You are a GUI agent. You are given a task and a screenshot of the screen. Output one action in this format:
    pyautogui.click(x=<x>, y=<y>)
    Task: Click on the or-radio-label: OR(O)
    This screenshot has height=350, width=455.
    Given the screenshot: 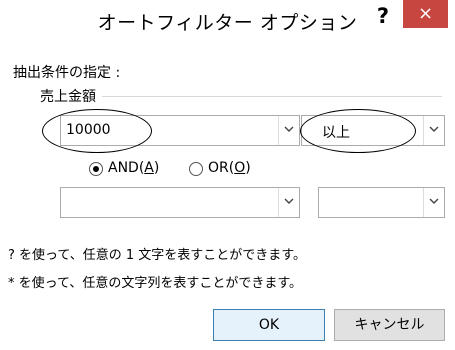 What is the action you would take?
    pyautogui.click(x=229, y=168)
    